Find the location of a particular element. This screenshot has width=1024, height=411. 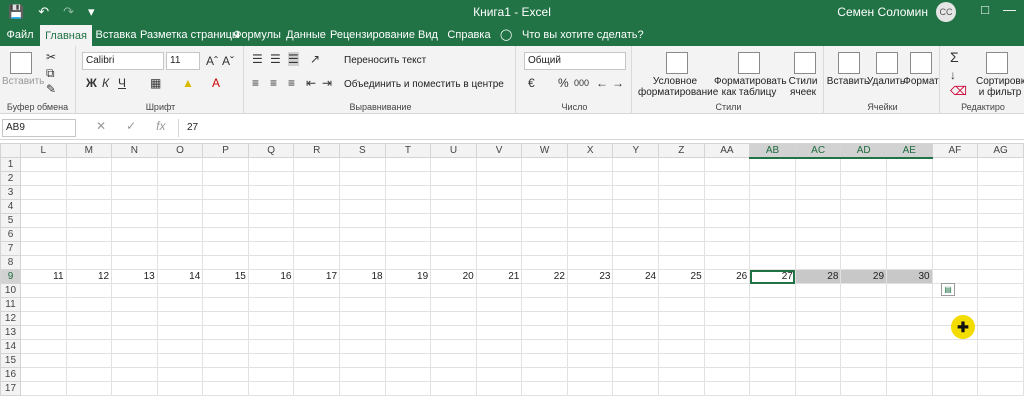

column-header: X is located at coordinates (590, 150).